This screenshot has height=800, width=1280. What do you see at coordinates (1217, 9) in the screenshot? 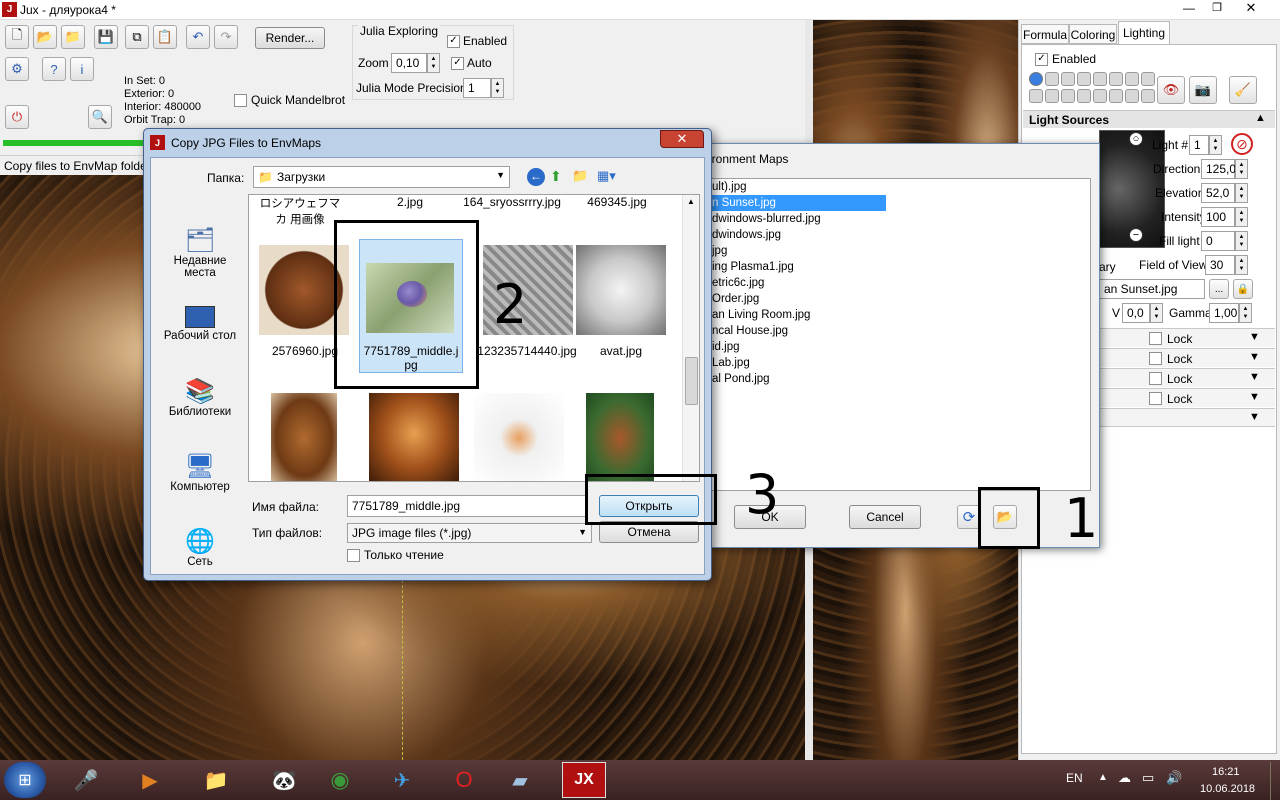
I see `maximize-button: ❐` at bounding box center [1217, 9].